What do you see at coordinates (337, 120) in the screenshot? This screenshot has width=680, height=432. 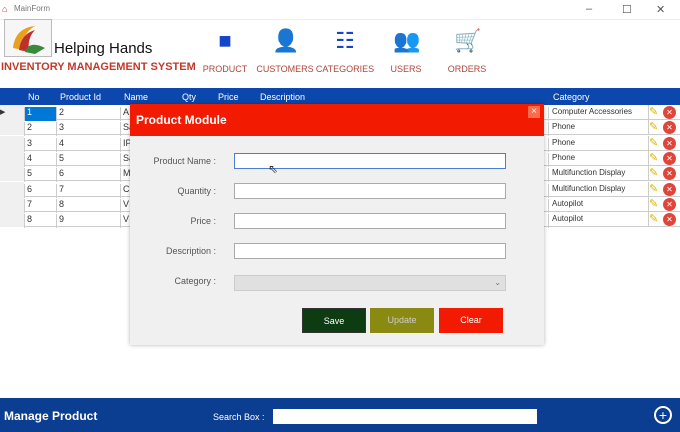 I see `dialog-header: Product Module ×` at bounding box center [337, 120].